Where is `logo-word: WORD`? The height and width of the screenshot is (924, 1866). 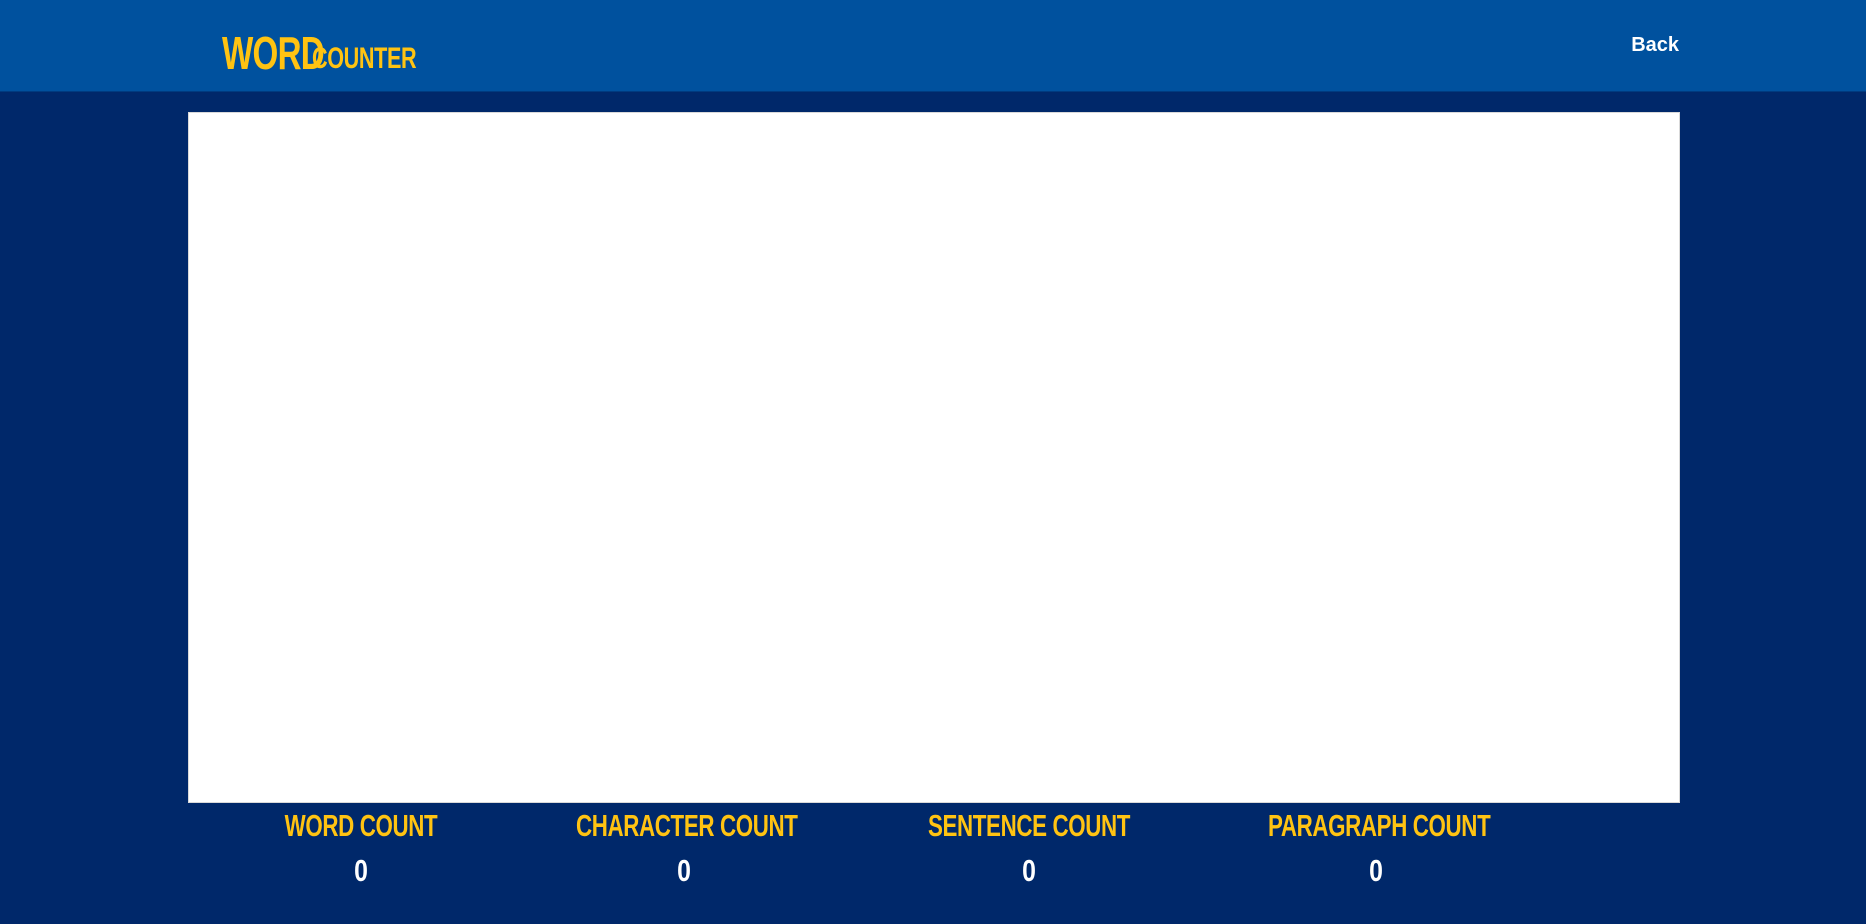
logo-word: WORD is located at coordinates (273, 53).